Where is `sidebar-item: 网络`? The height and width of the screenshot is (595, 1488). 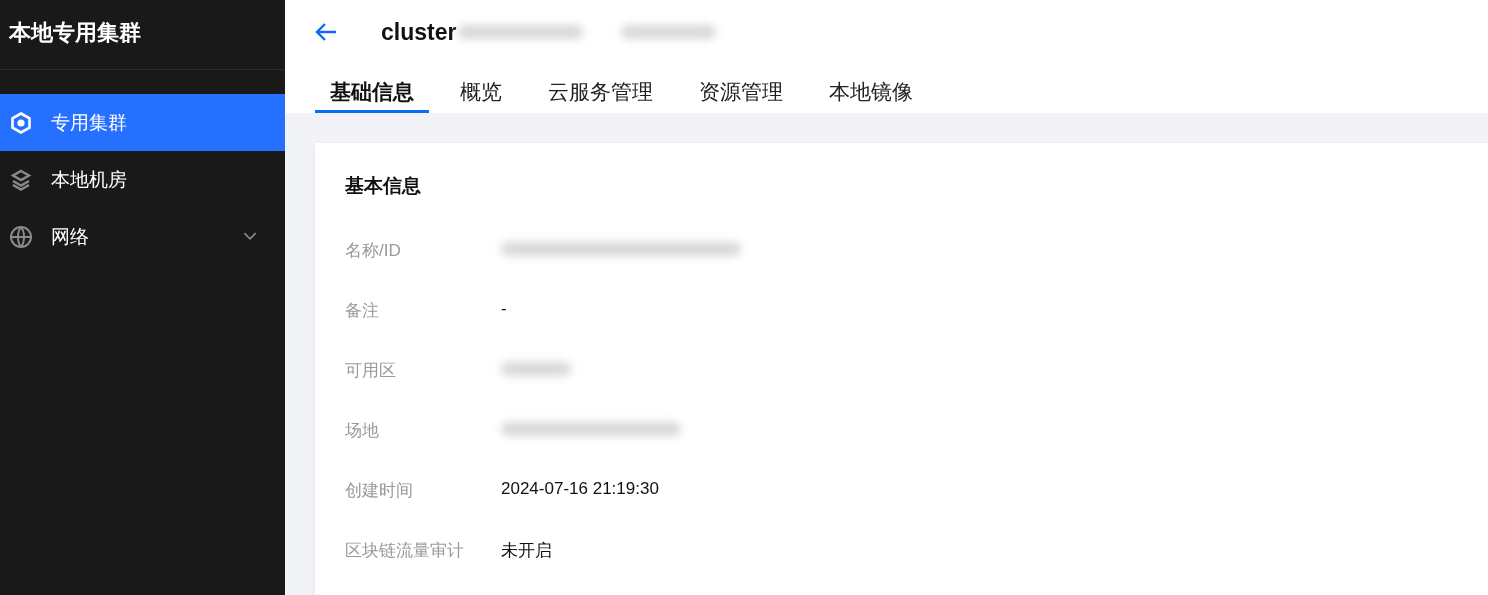 sidebar-item: 网络 is located at coordinates (142, 236).